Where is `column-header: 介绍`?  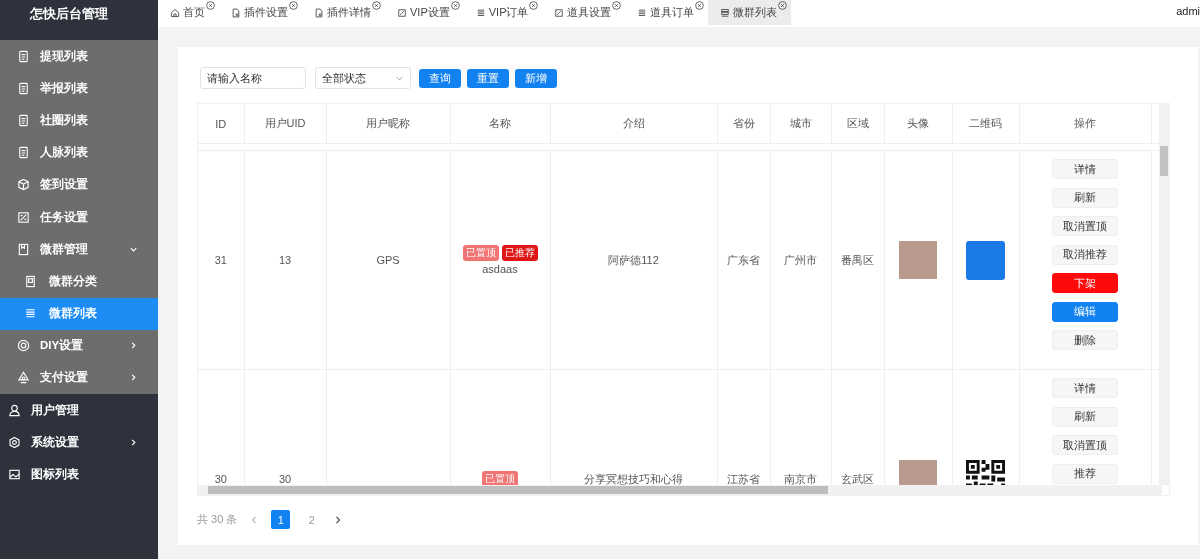
column-header: 介绍 is located at coordinates (633, 124).